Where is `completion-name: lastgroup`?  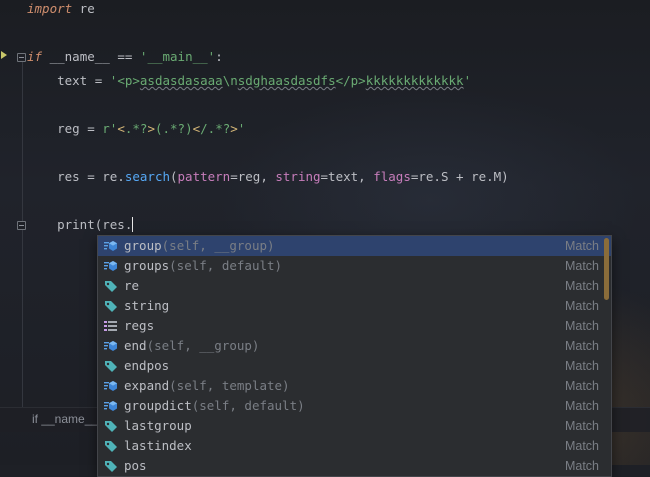 completion-name: lastgroup is located at coordinates (158, 425).